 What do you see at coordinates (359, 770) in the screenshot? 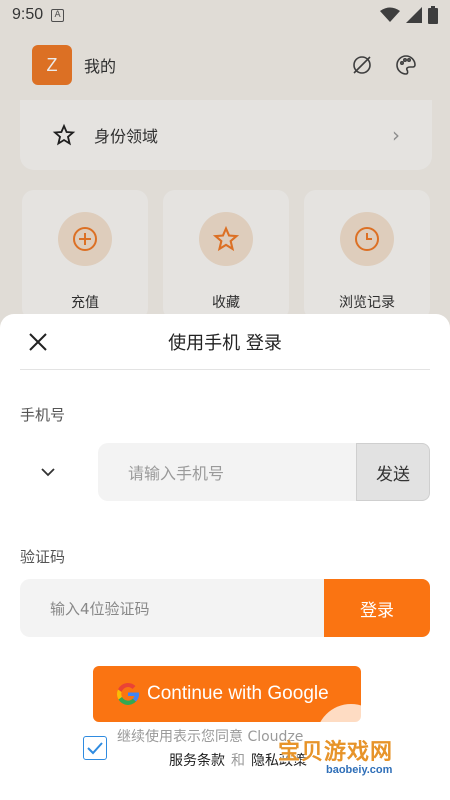
I see `watermark-url: baobeiy.com` at bounding box center [359, 770].